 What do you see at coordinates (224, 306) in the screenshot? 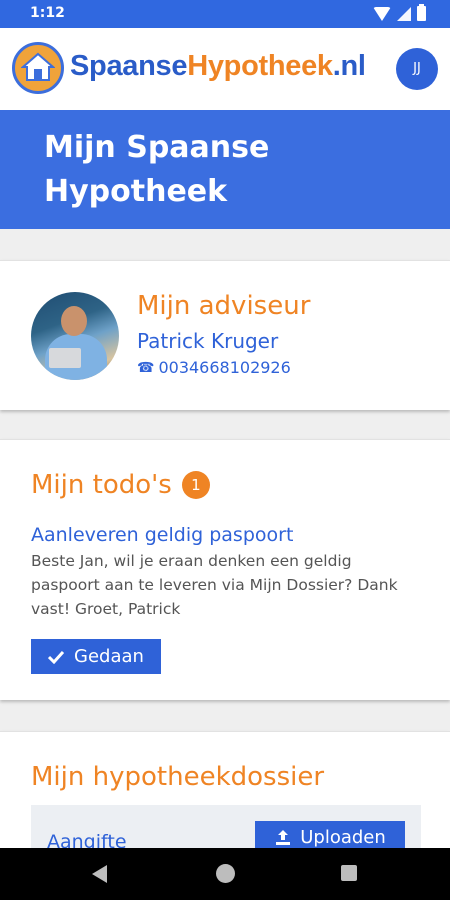
I see `advisor-heading: Mijn adviseur` at bounding box center [224, 306].